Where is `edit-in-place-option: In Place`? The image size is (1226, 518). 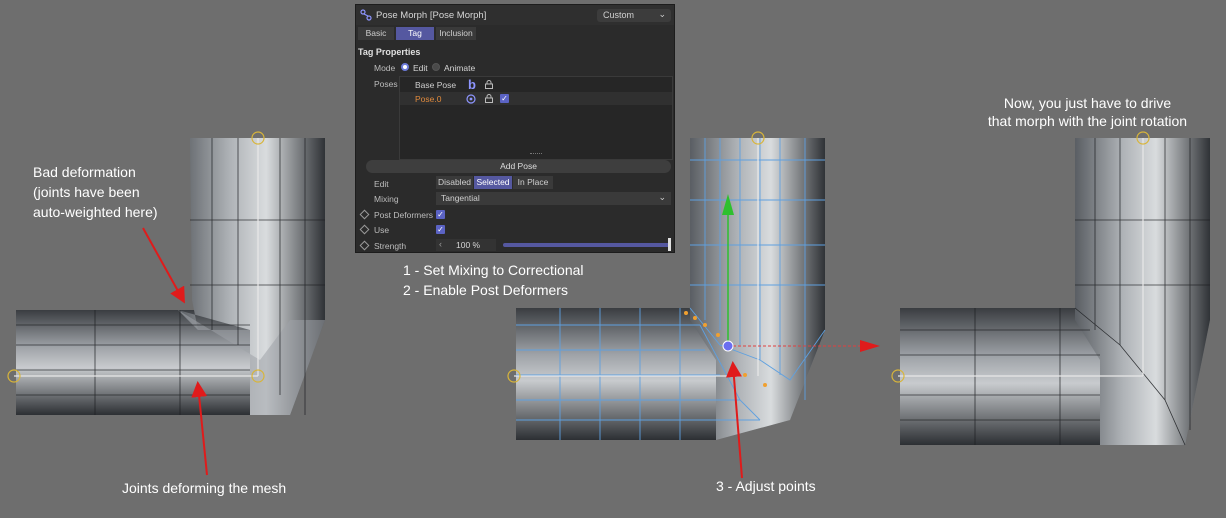 edit-in-place-option: In Place is located at coordinates (533, 182).